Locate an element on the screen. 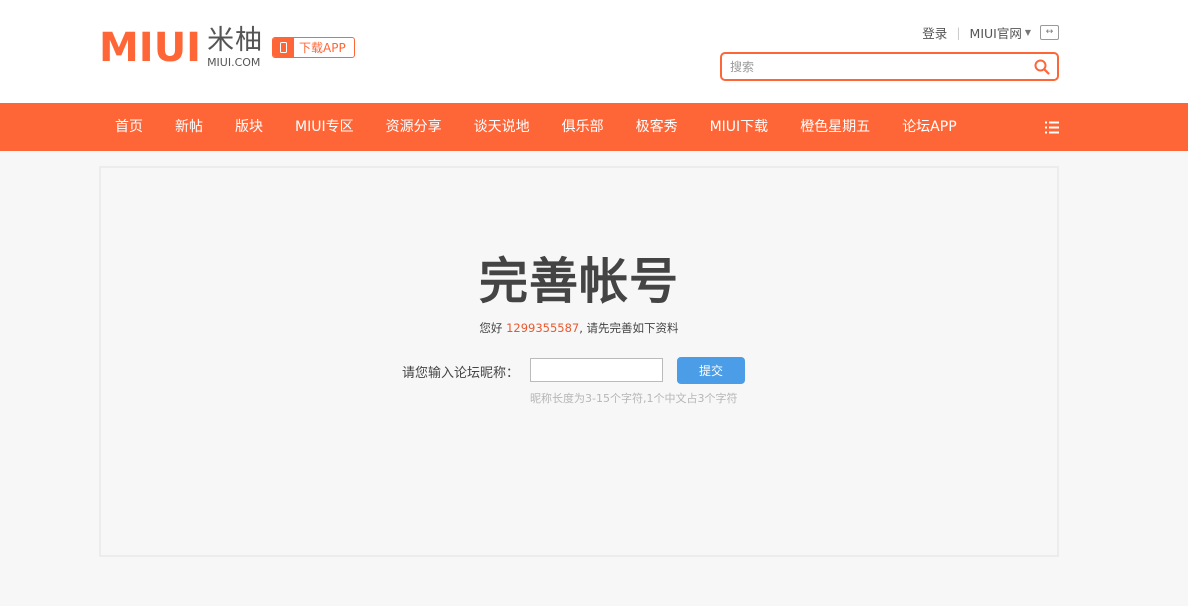 The width and height of the screenshot is (1188, 606). submit-button: 提交 is located at coordinates (711, 370).